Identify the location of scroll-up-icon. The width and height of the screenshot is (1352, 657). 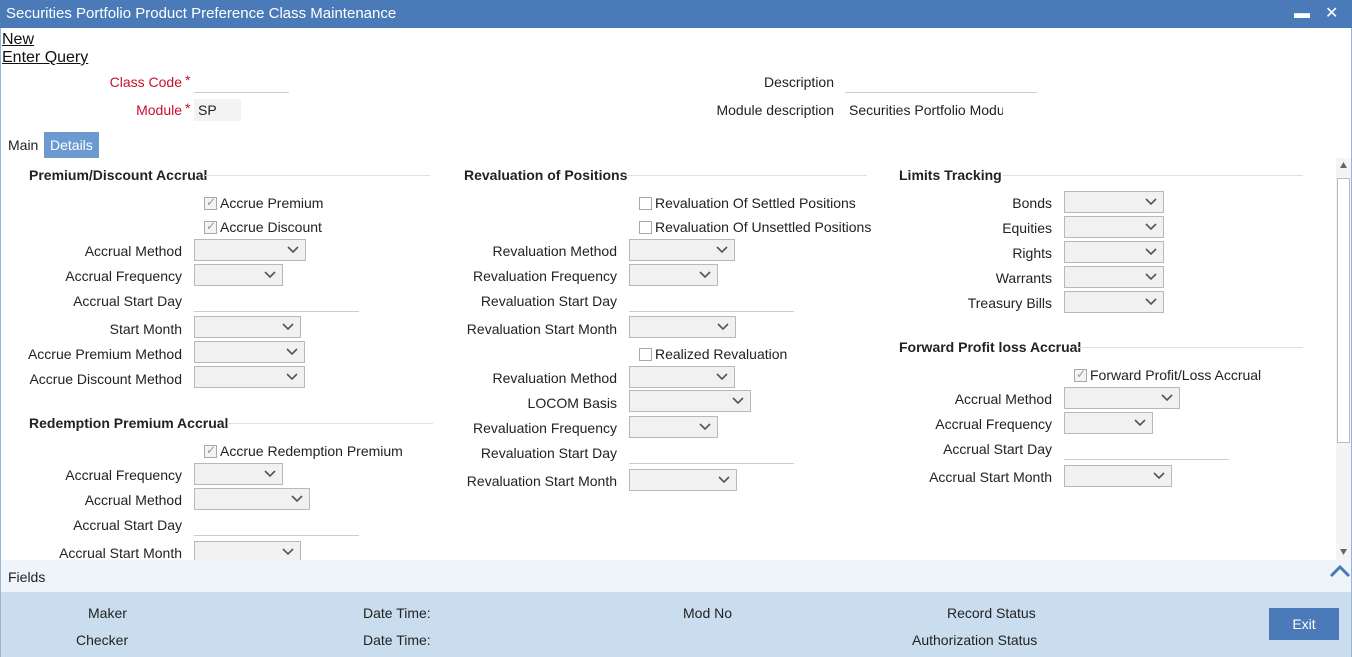
(1343, 165).